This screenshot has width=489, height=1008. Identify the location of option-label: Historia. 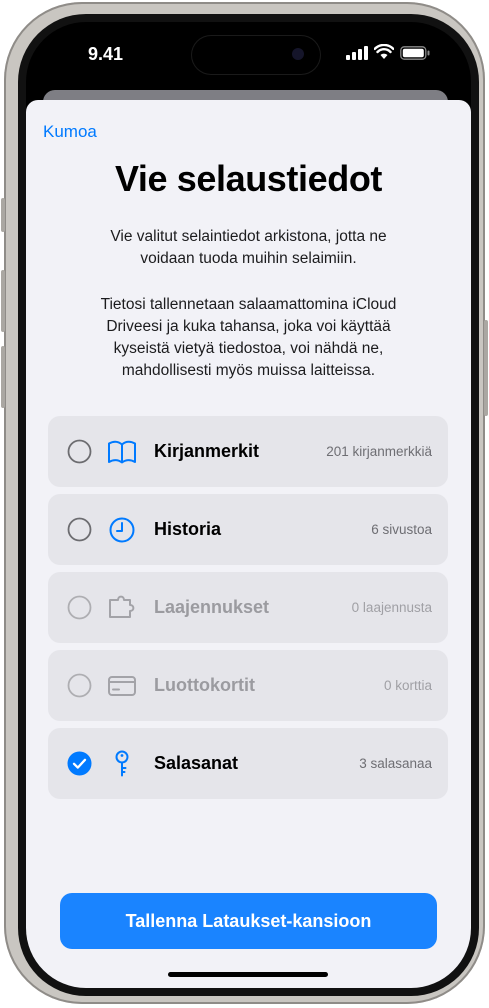
(188, 529).